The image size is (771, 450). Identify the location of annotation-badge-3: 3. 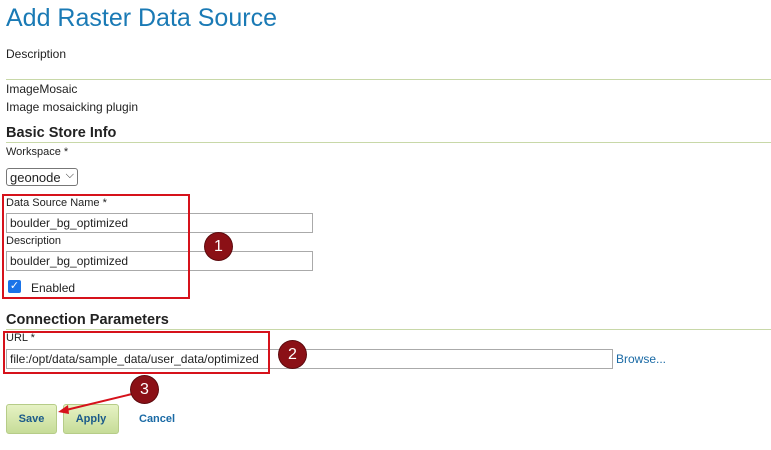
(144, 389).